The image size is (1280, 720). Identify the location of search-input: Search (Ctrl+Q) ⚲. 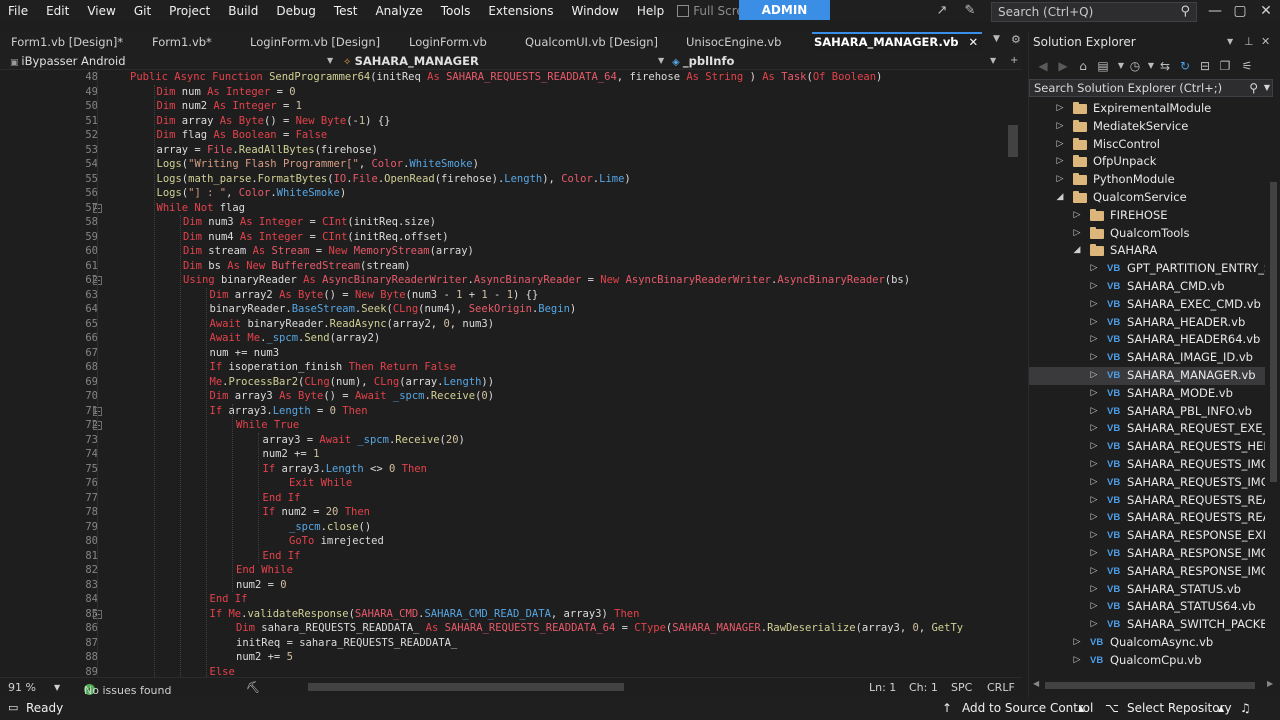
(1094, 12).